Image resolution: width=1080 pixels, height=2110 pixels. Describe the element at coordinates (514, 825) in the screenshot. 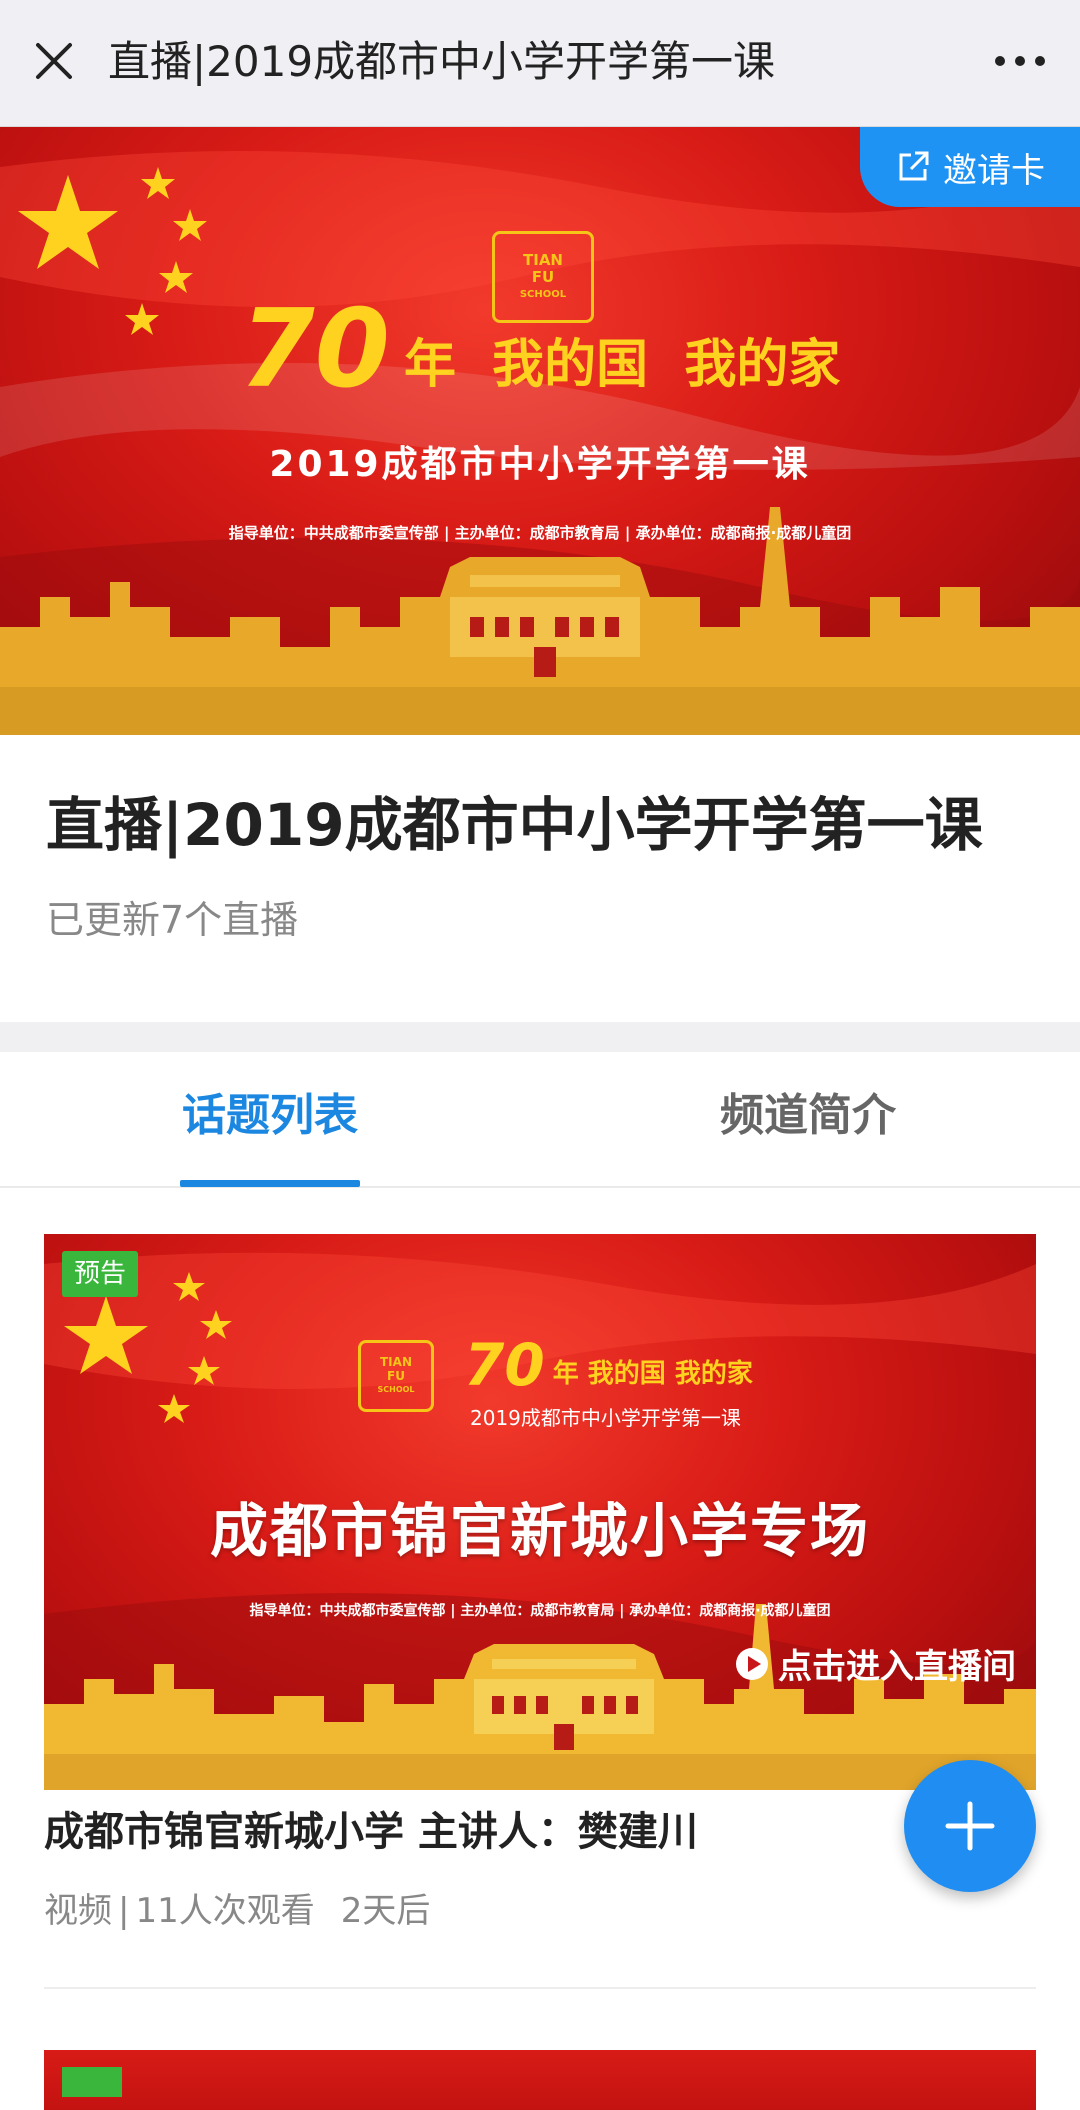

I see `channel-title: 直播|2019成都市中小学开学第一课` at that location.